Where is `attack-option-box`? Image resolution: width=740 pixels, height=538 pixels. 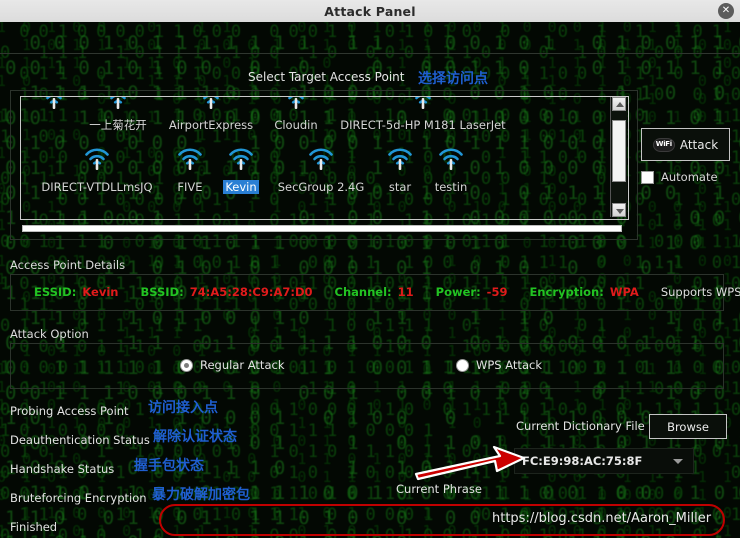
attack-option-box is located at coordinates (367, 366).